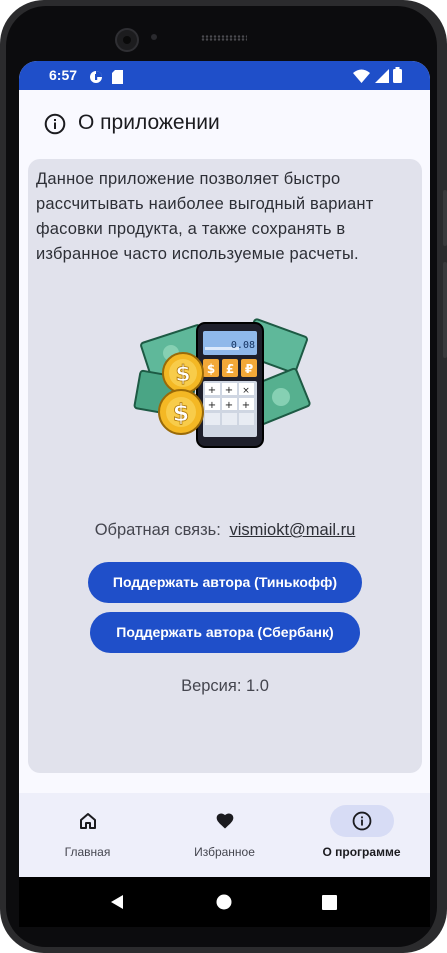  I want to click on home-icon, so click(87, 821).